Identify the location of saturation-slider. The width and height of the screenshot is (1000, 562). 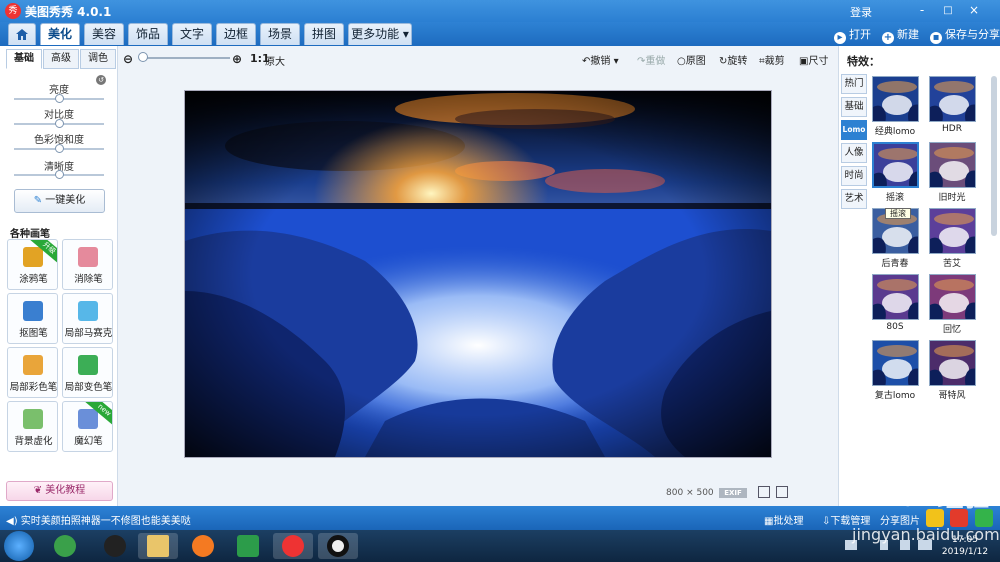
(59, 148).